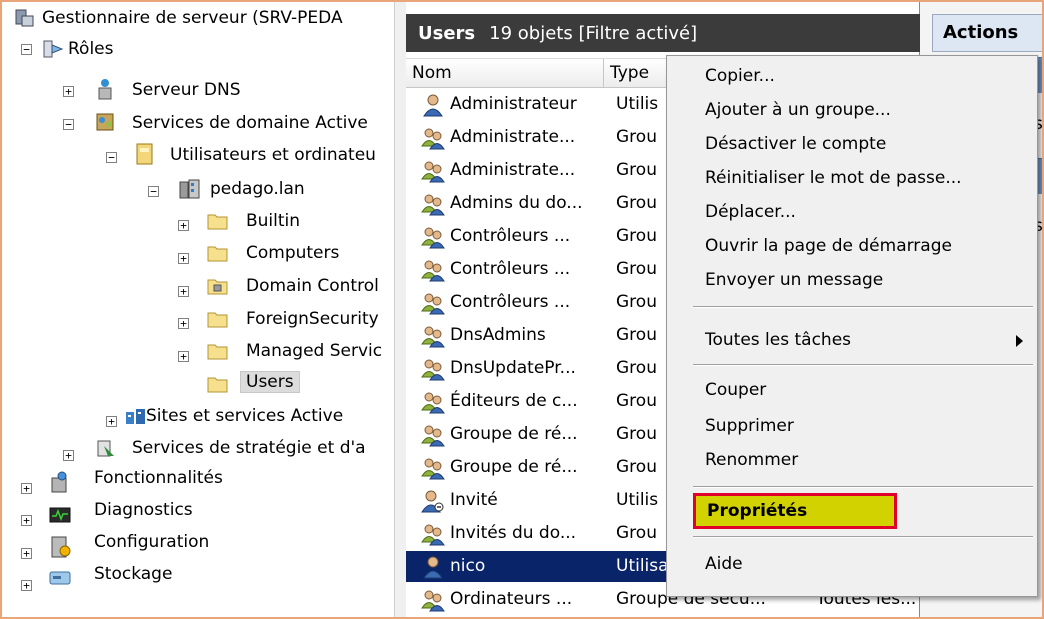  Describe the element at coordinates (474, 500) in the screenshot. I see `row-name: Invité` at that location.